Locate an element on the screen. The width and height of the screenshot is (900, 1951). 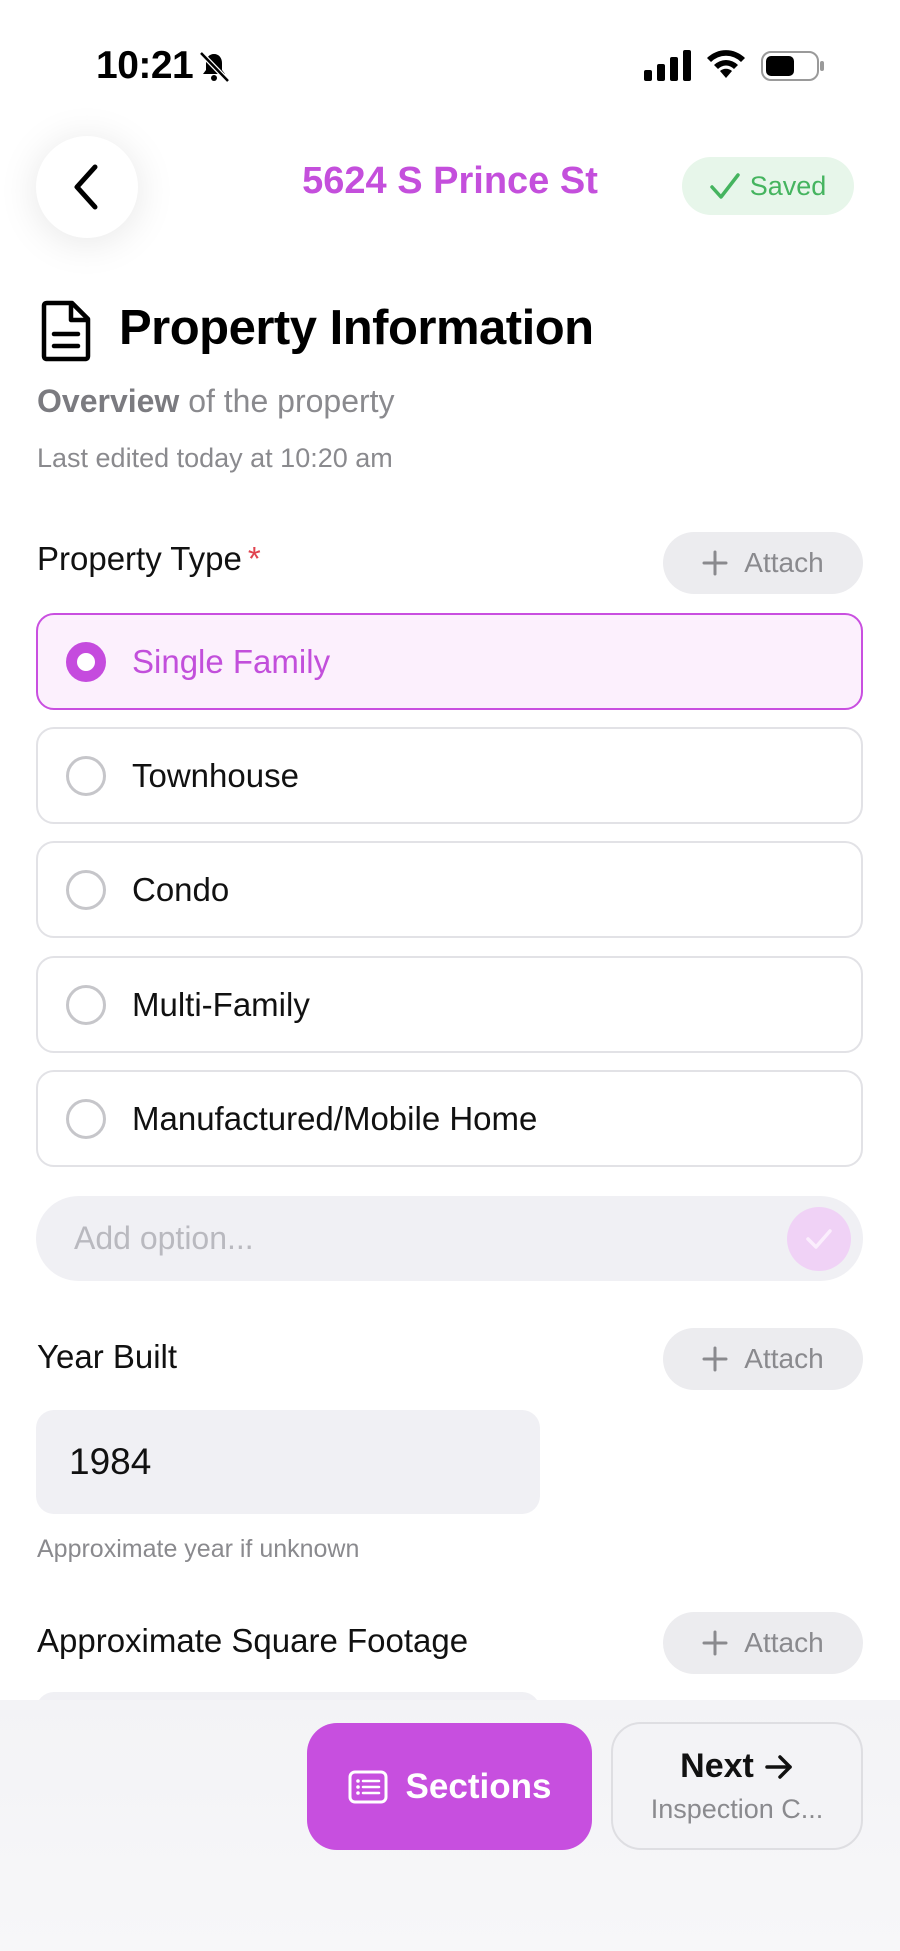
year-built-label: Year Built is located at coordinates (107, 1356).